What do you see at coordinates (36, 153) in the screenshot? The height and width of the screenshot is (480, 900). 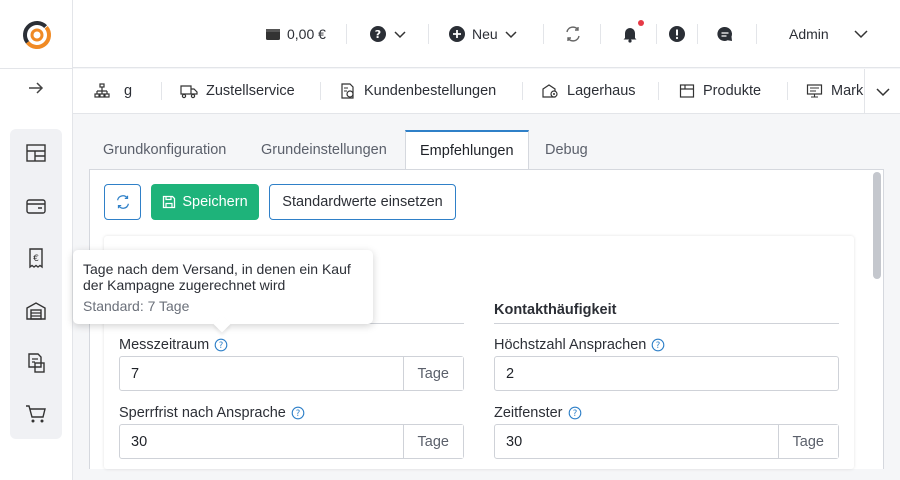 I see `dashboard-icon` at bounding box center [36, 153].